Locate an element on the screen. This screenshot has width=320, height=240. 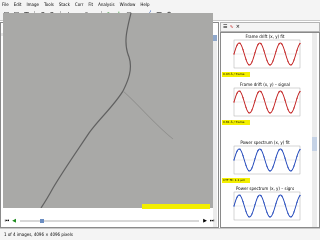
plot-caption-1: Frame drift (x, y) fit is located at coordinates (265, 36).